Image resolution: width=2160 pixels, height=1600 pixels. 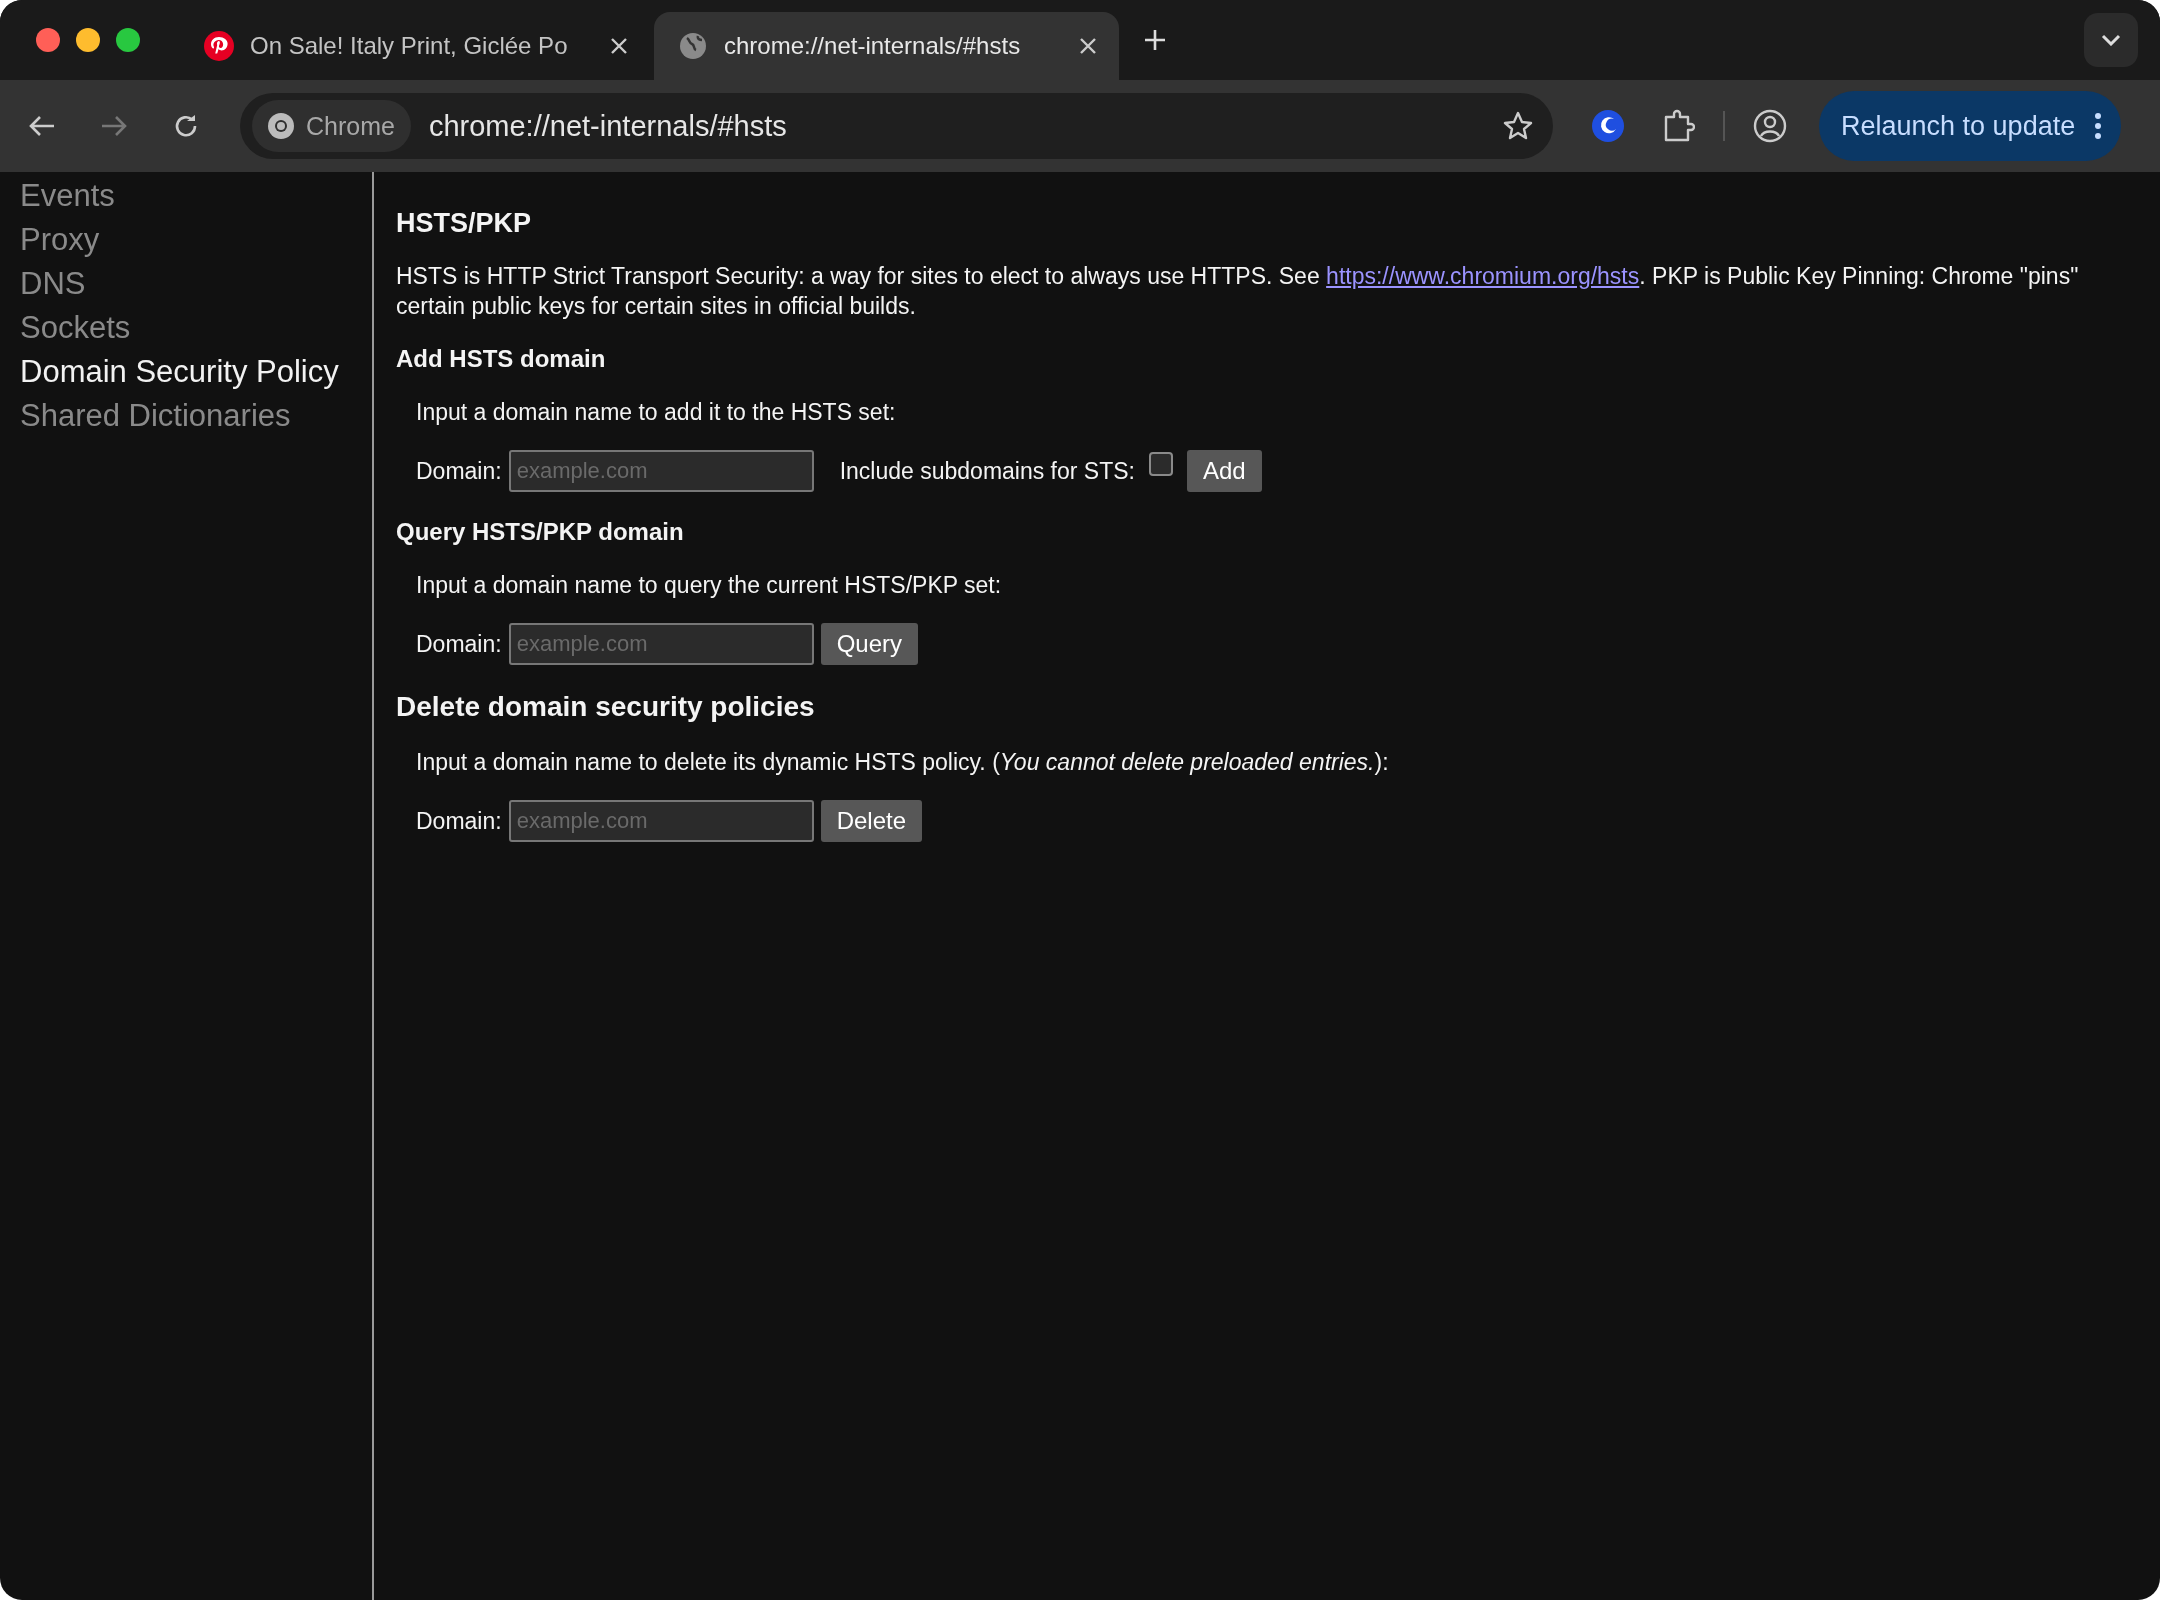 I want to click on intro-paragraph: HSTS is HTTP Strict Transport Security: a way for sites to elect to always use HTTPS. See https://www.chromium.org/hsts. PKP is Public Key Pinning: Chrome "pins" certain public keys for certain sites in official builds., so click(x=1238, y=291).